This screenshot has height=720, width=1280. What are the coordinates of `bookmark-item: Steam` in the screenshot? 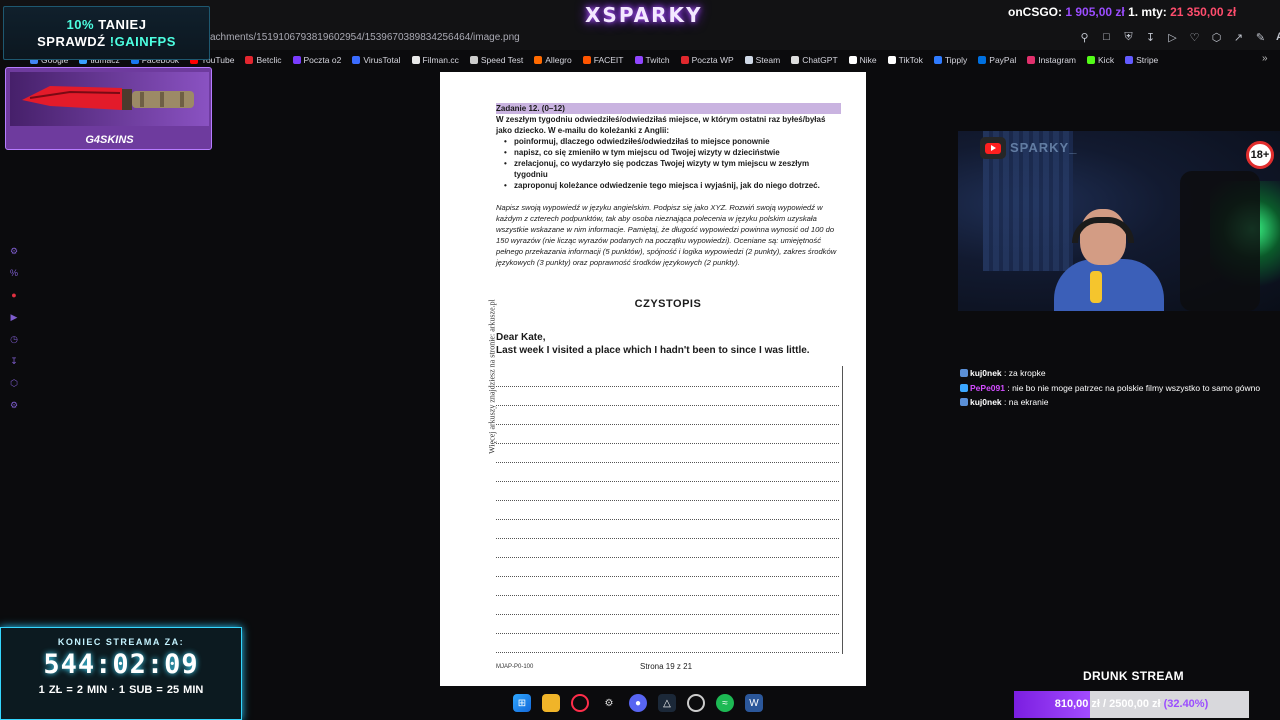 It's located at (762, 60).